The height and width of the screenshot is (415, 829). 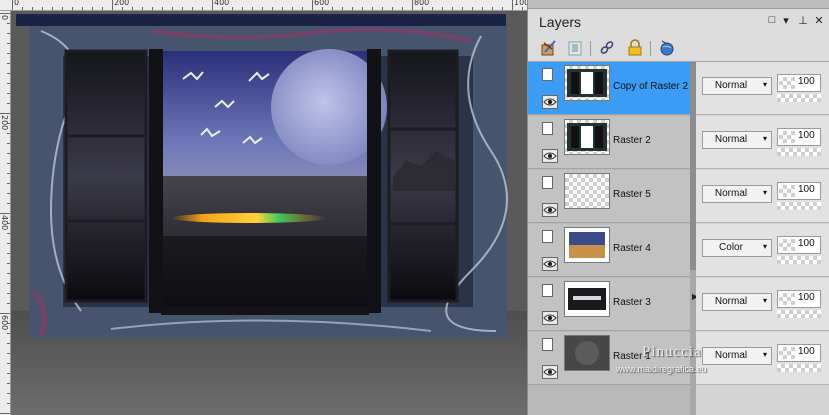 What do you see at coordinates (575, 48) in the screenshot?
I see `mask-icon` at bounding box center [575, 48].